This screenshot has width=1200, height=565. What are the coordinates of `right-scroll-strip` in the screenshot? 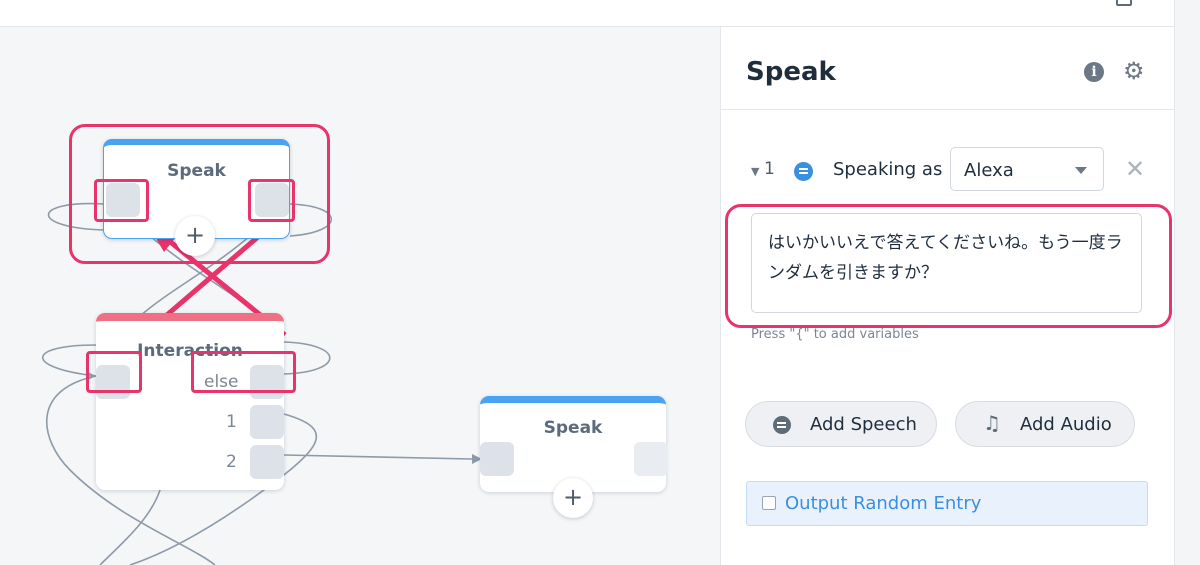 It's located at (1187, 282).